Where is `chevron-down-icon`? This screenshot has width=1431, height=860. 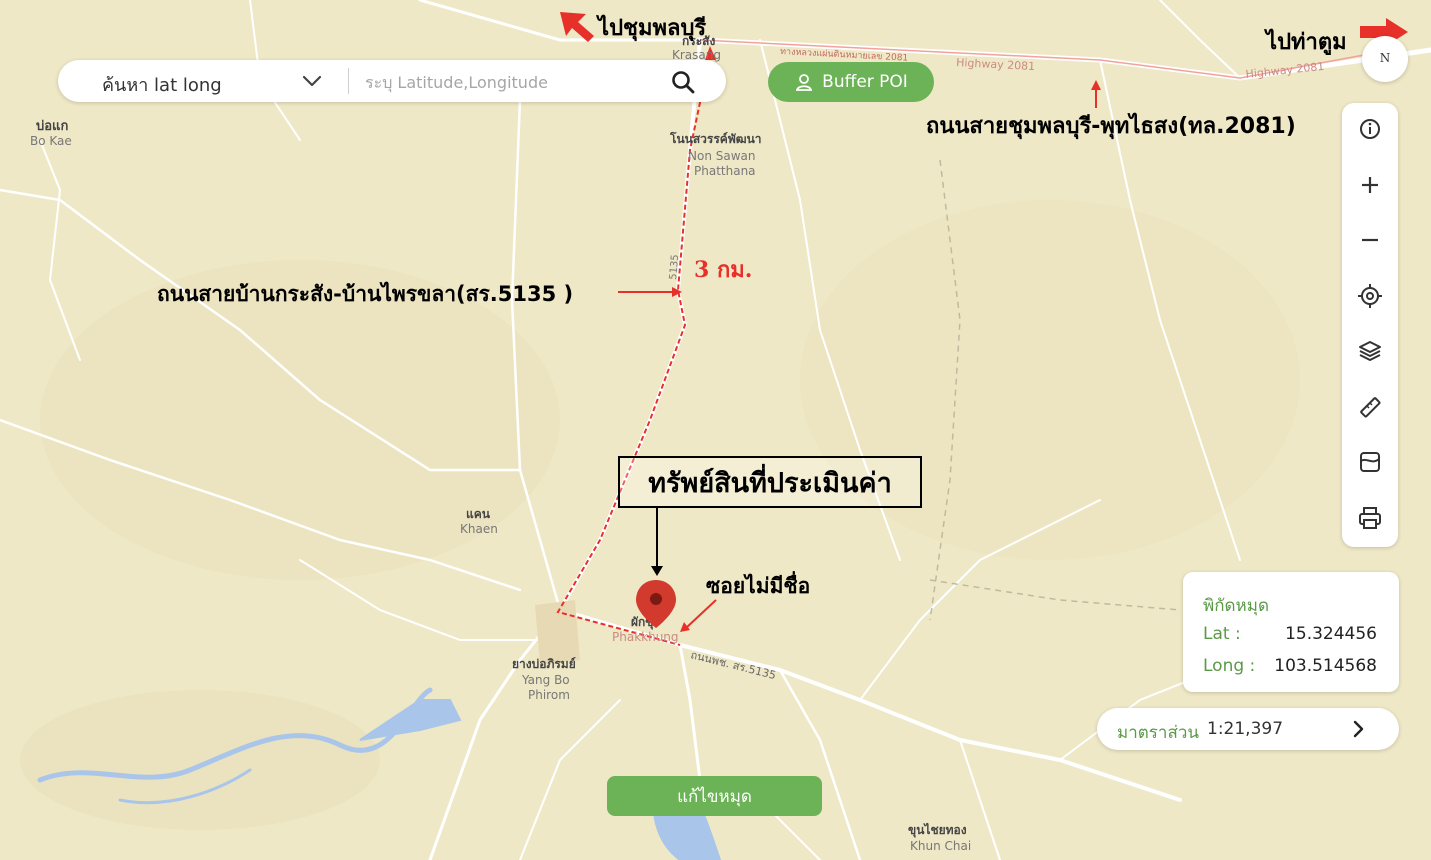
chevron-down-icon is located at coordinates (312, 81).